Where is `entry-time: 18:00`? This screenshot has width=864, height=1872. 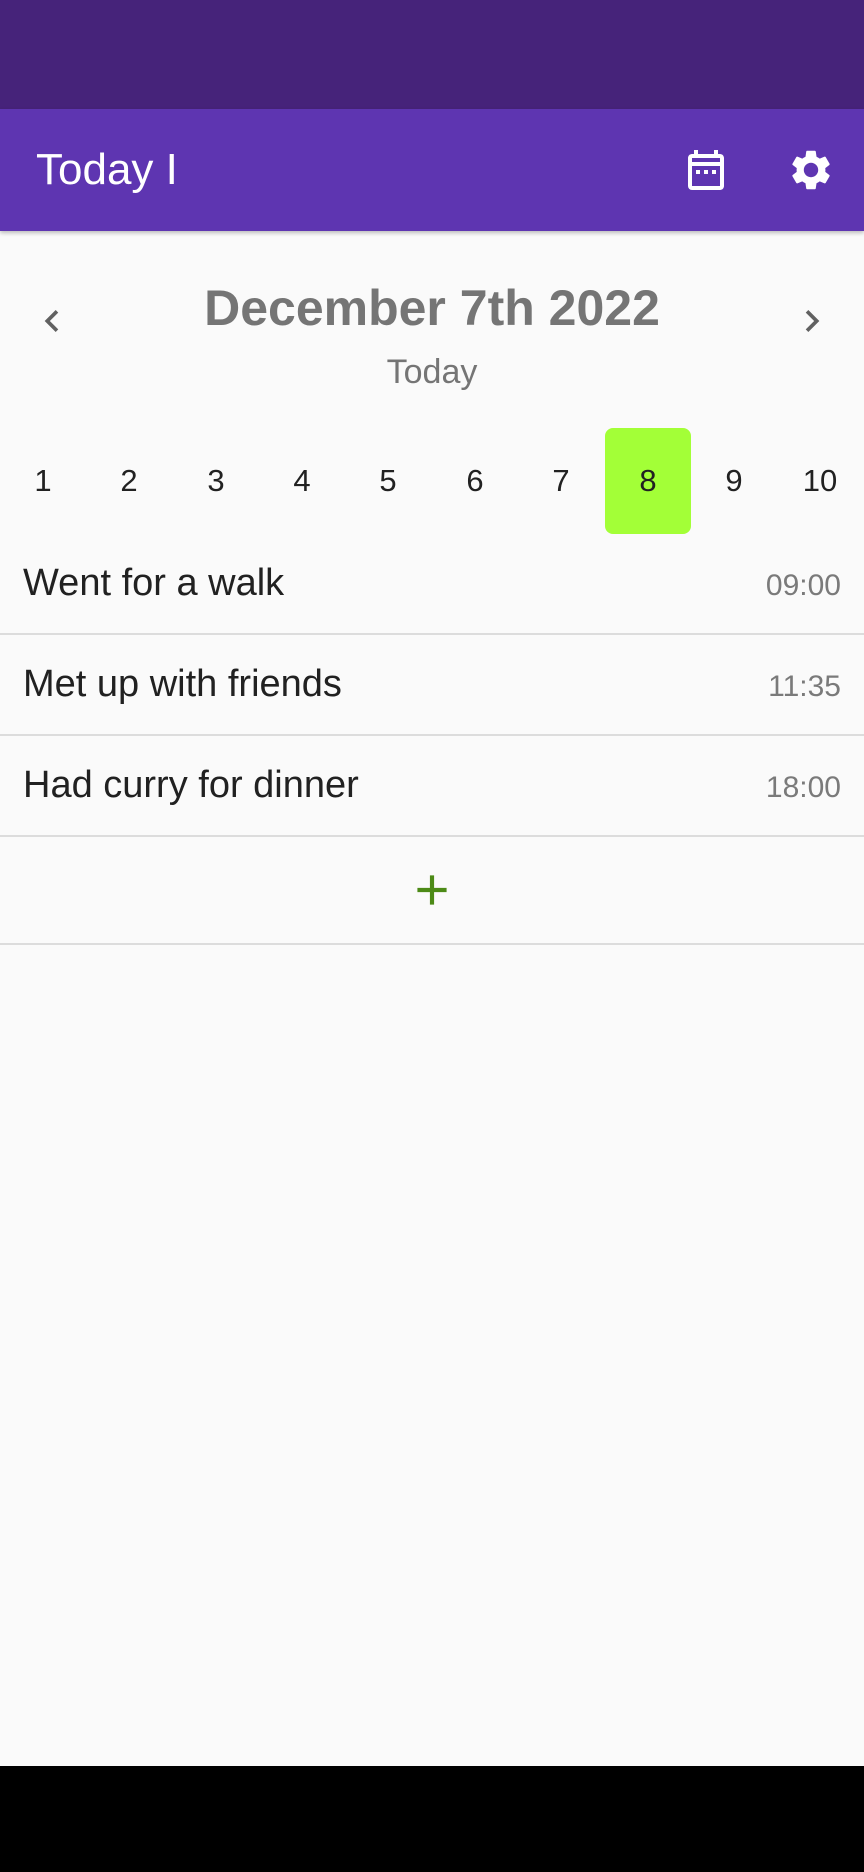
entry-time: 18:00 is located at coordinates (803, 787).